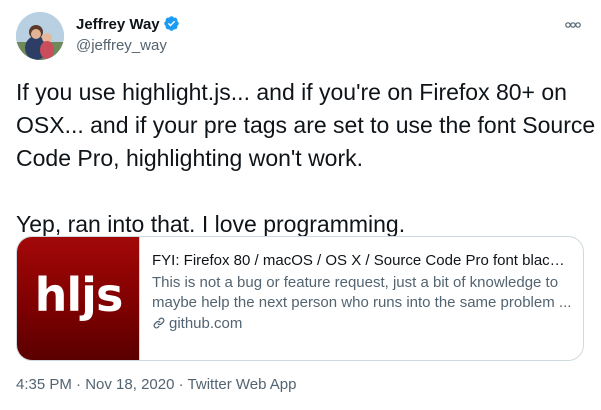 This screenshot has width=601, height=410. I want to click on tweet-time-link: 4:35 PM · Nov 18, 2020, so click(95, 384).